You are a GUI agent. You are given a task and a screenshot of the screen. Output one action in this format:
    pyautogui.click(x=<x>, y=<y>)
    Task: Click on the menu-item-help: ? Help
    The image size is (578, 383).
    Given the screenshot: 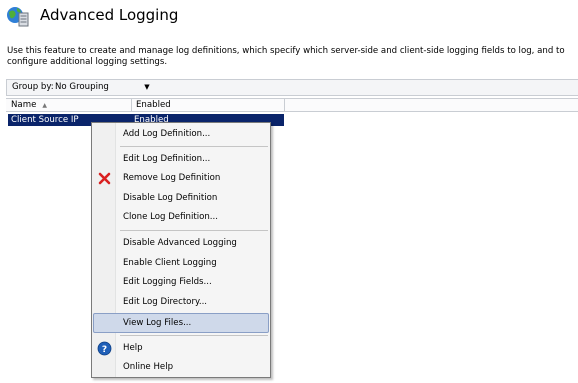 What is the action you would take?
    pyautogui.click(x=181, y=348)
    